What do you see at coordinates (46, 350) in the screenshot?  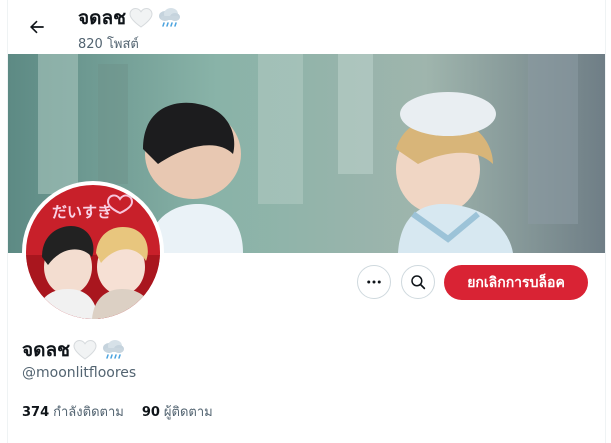 I see `profile-display-name: จดลช` at bounding box center [46, 350].